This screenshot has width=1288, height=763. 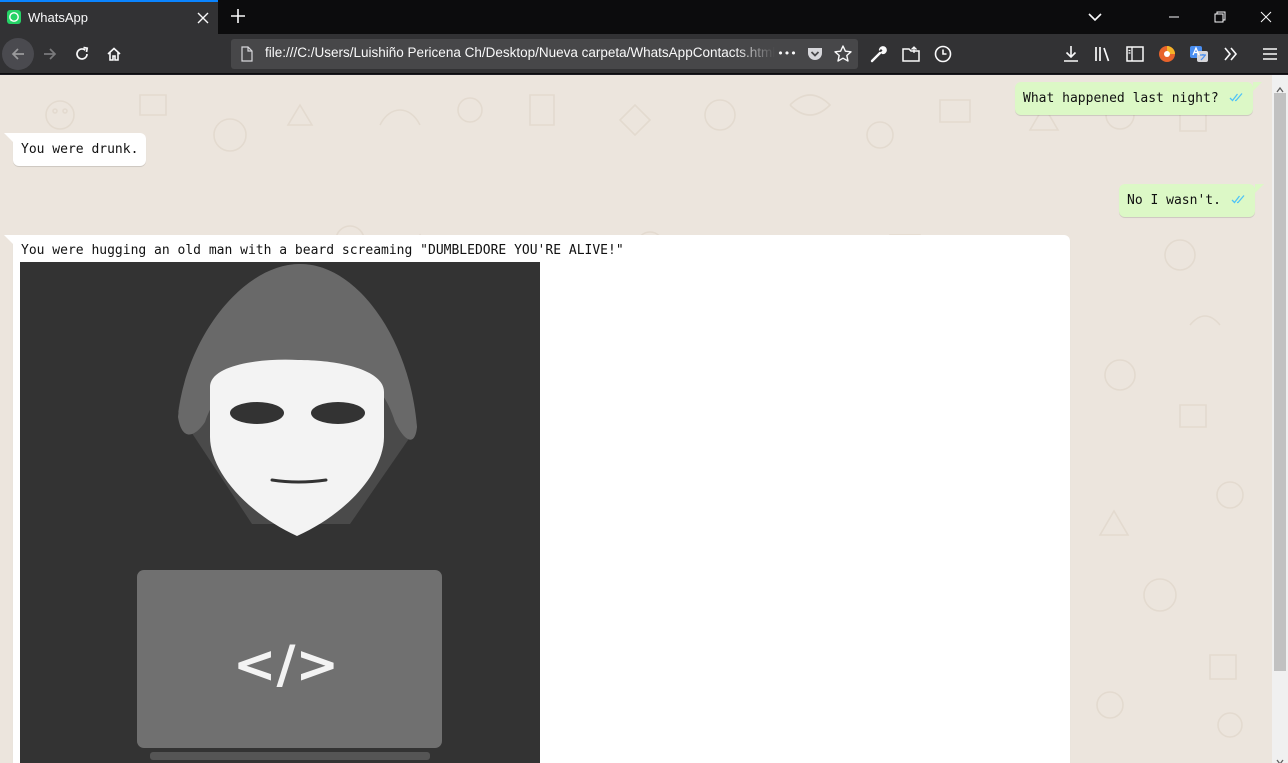 What do you see at coordinates (18, 54) in the screenshot?
I see `back-button` at bounding box center [18, 54].